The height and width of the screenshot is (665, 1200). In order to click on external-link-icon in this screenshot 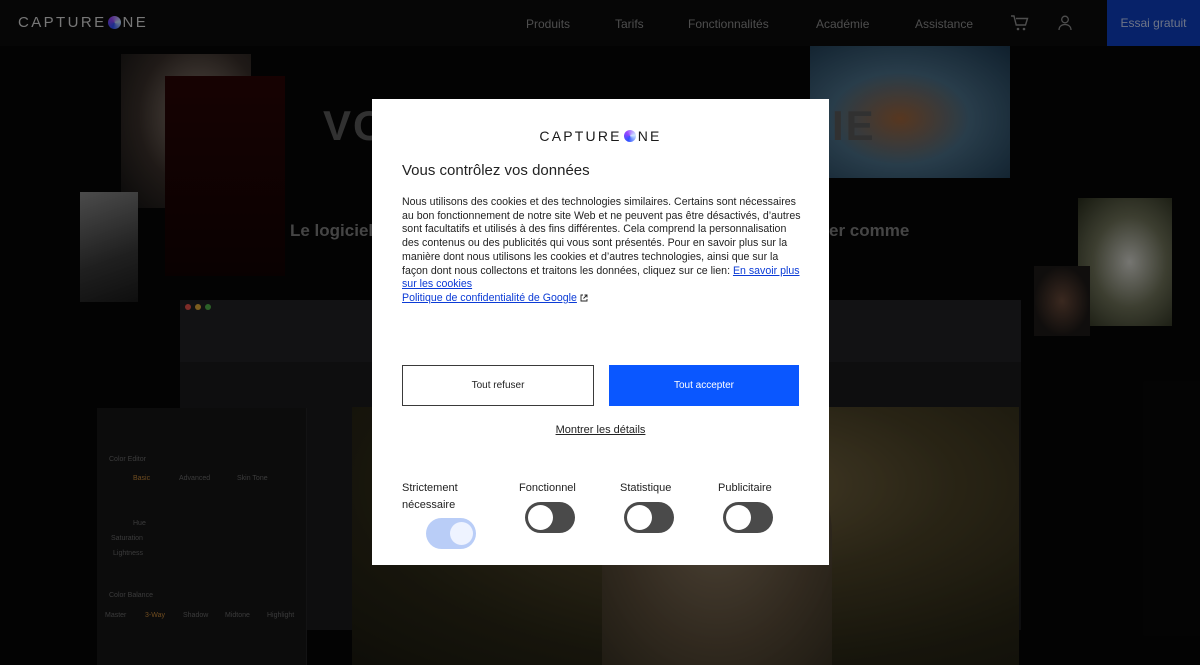, I will do `click(584, 297)`.